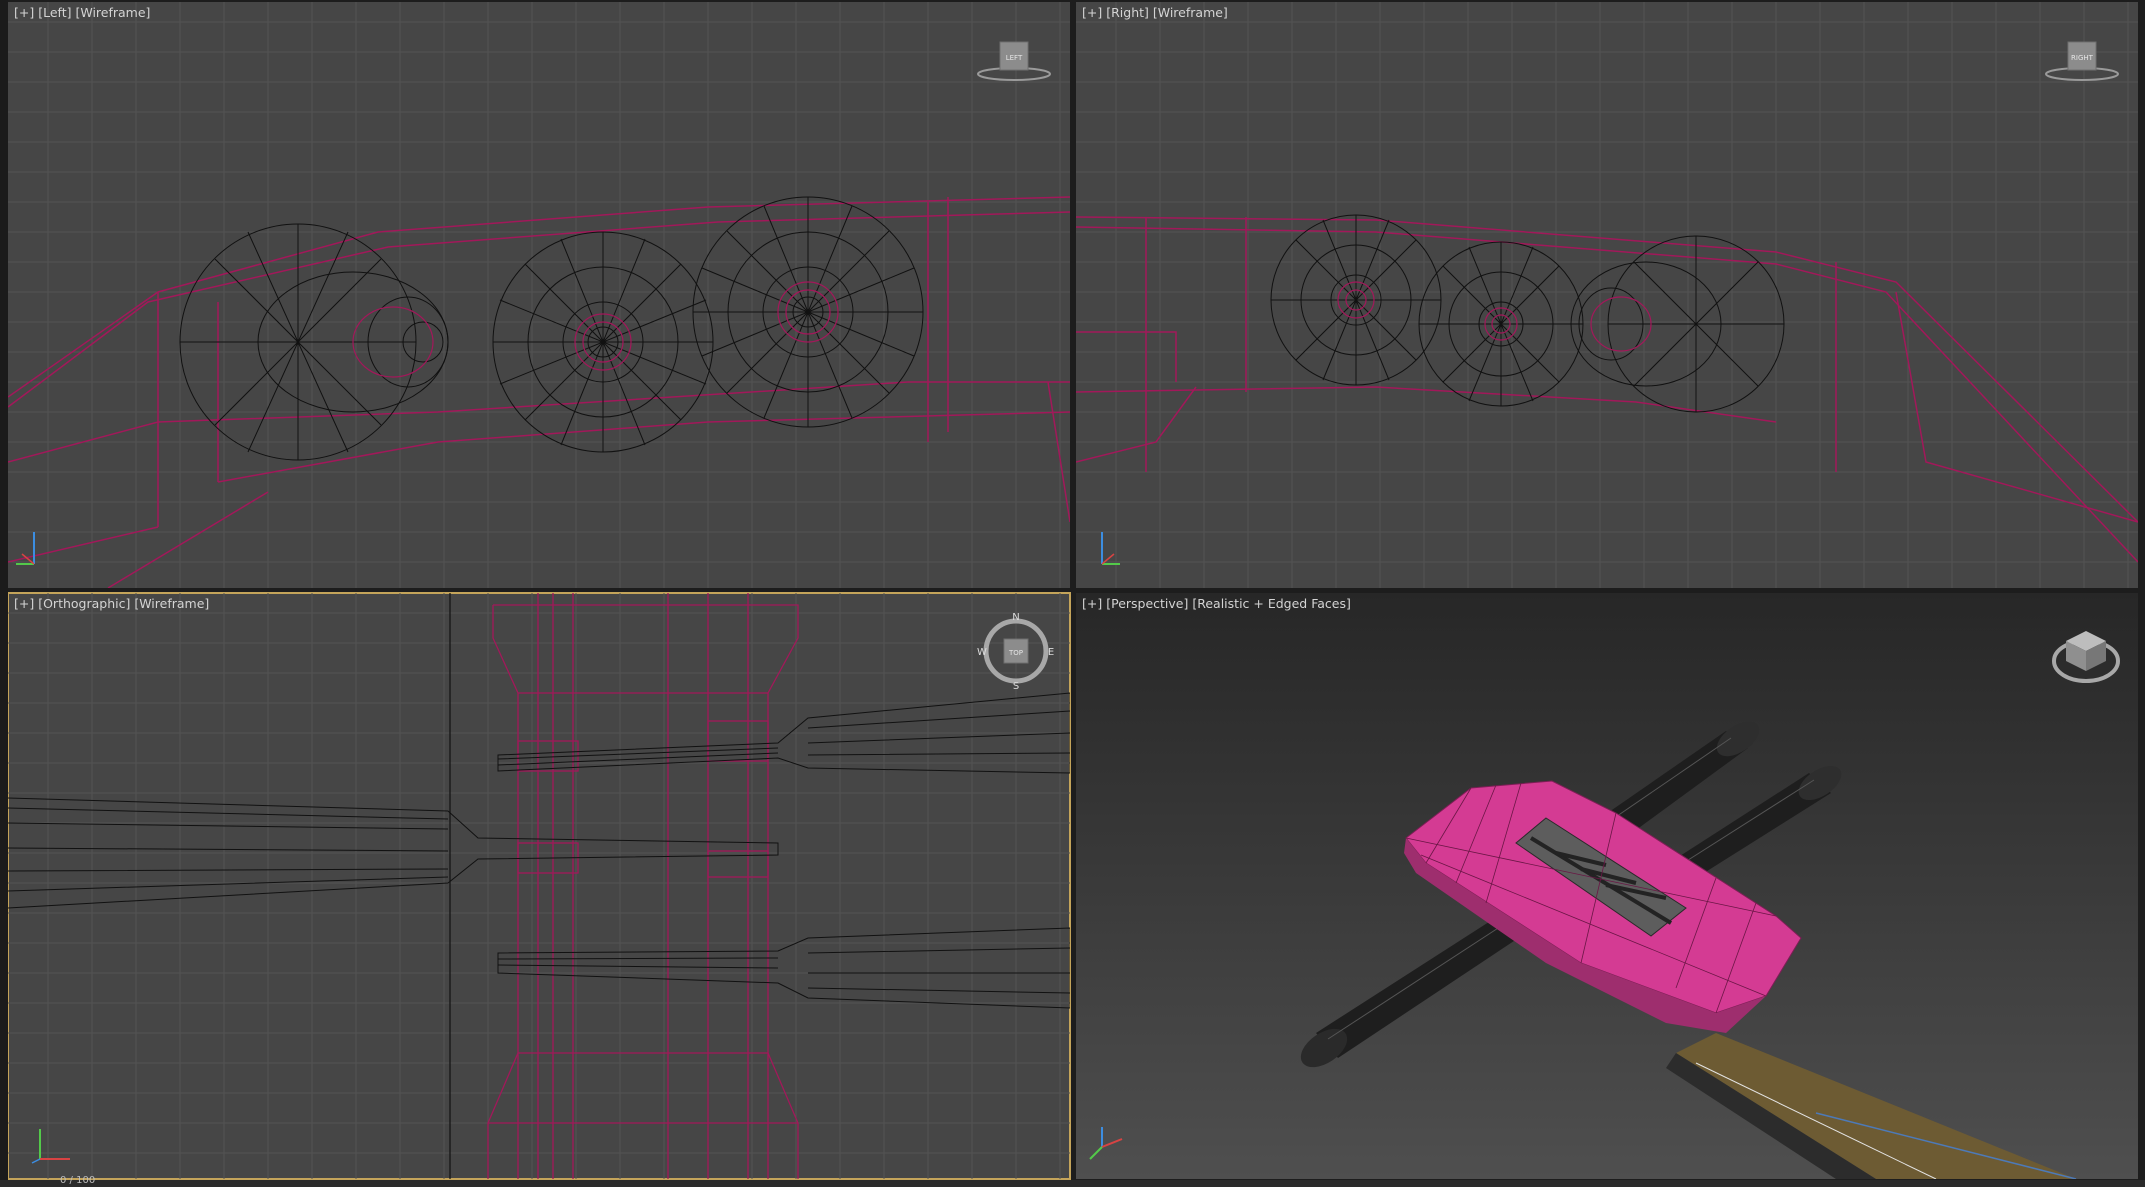  I want to click on wire-peg-3-left, so click(808, 312).